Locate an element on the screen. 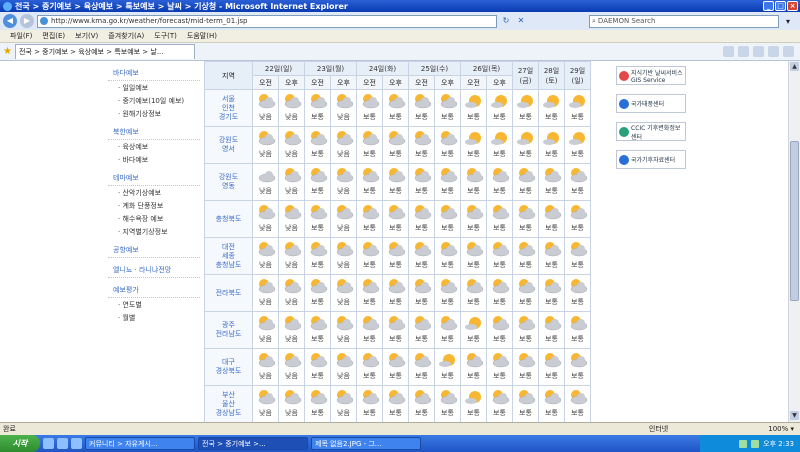 This screenshot has width=800, height=452. region-name: 대구 경상북도 is located at coordinates (228, 367).